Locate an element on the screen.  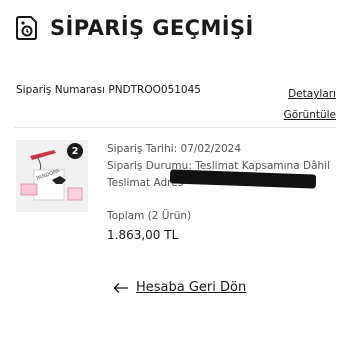
page-header: SİPARİŞ GEÇMİŞİ is located at coordinates (134, 28).